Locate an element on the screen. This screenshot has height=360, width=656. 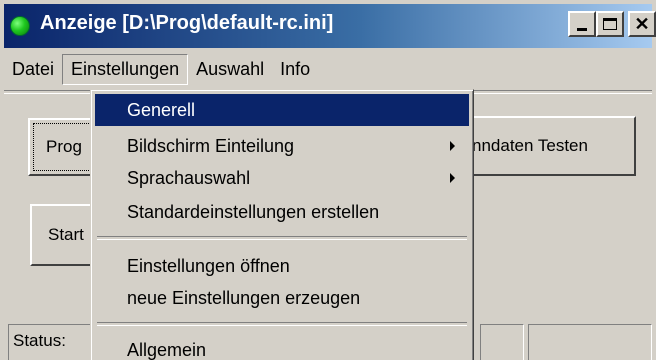
menu-auswahl: Auswahl is located at coordinates (230, 69).